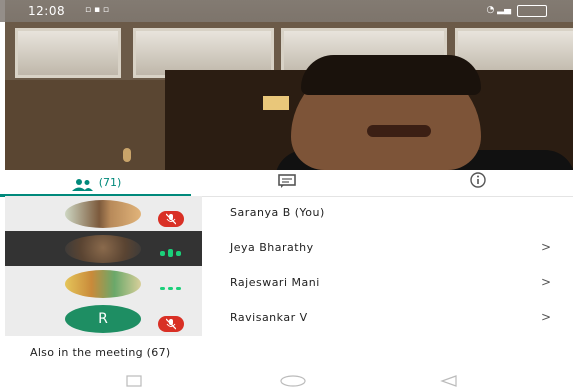 The image size is (573, 391). I want to click on meeting-tabs: (71), so click(286, 183).